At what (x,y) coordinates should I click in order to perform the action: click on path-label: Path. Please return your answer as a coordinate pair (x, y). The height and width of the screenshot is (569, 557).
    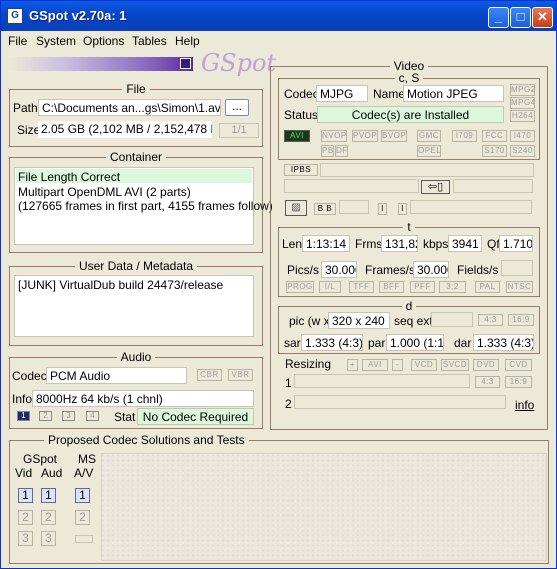
    Looking at the image, I should click on (25, 108).